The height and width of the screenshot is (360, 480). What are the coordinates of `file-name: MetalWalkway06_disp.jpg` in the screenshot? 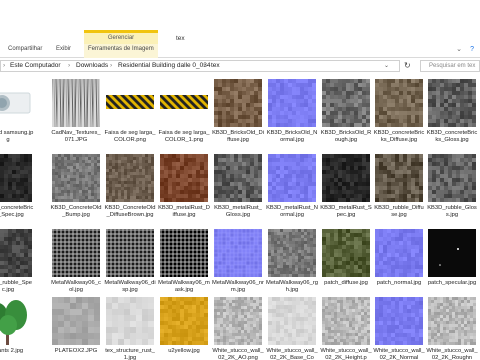 It's located at (130, 286).